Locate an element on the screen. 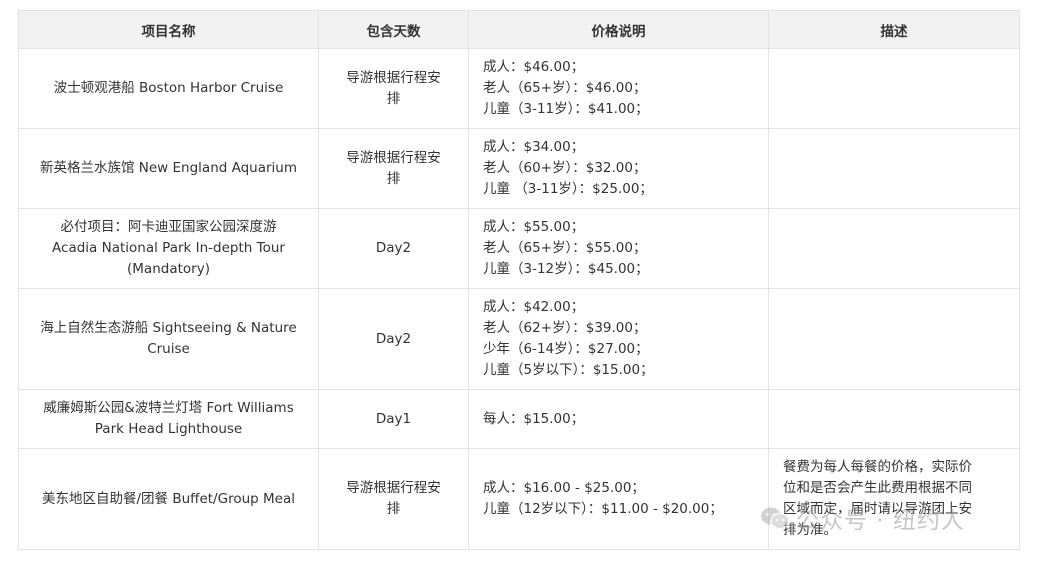 The image size is (1043, 562). item-name-cell: 美东地区自助餐/团餐 Buffet/Group Meal is located at coordinates (168, 499).